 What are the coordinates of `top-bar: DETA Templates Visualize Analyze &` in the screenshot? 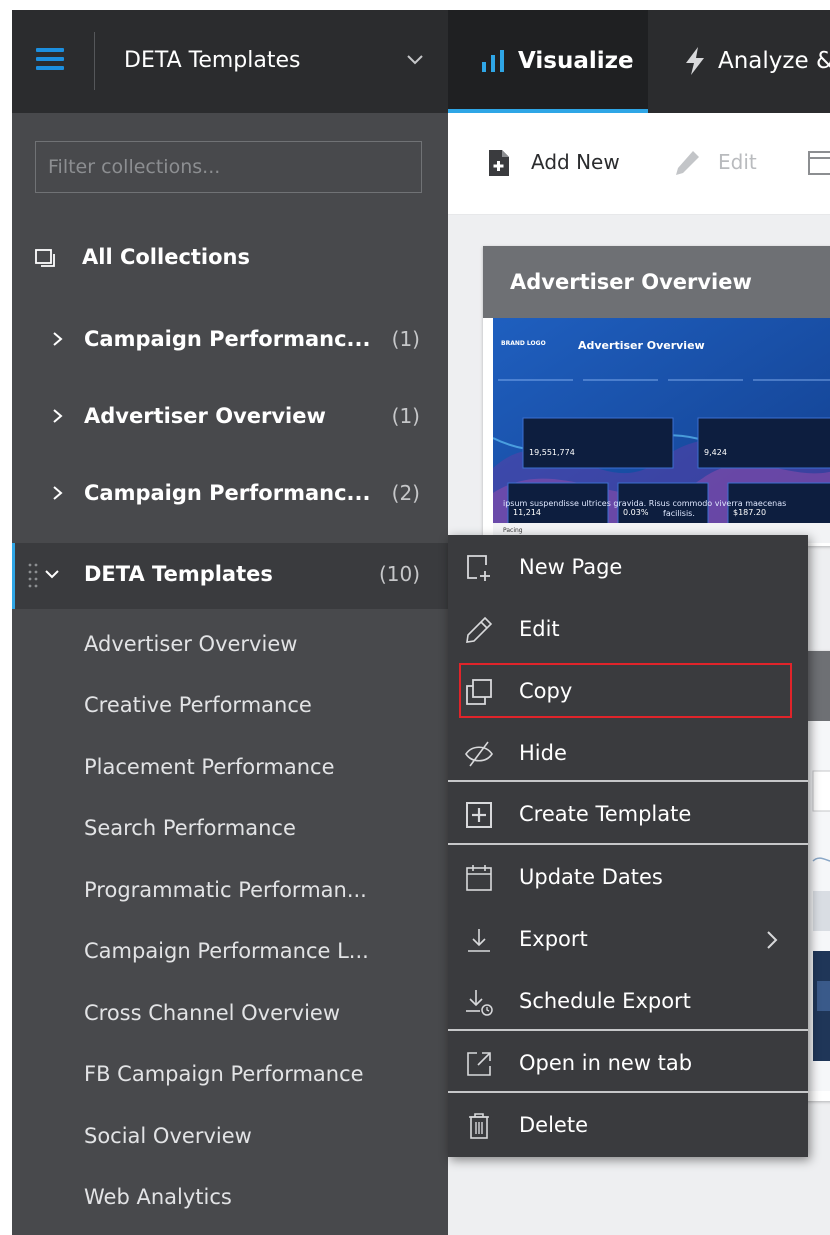 It's located at (415, 56).